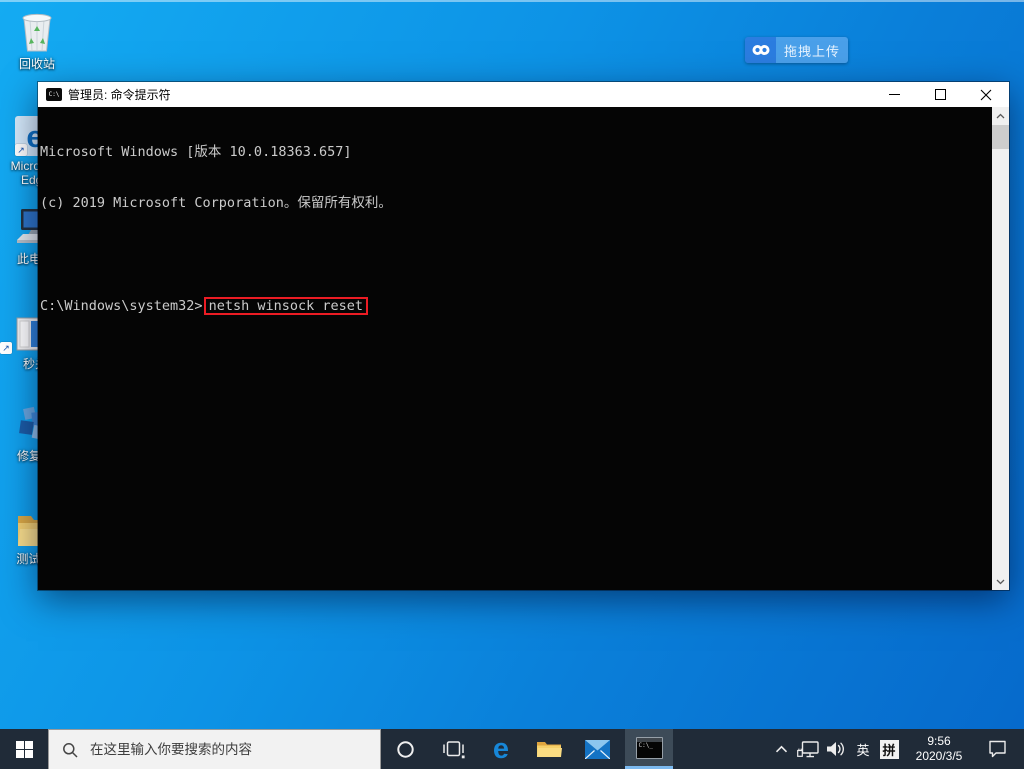  What do you see at coordinates (523, 94) in the screenshot?
I see `cmd-titlebar: C:\ 管理员: 命令提示符` at bounding box center [523, 94].